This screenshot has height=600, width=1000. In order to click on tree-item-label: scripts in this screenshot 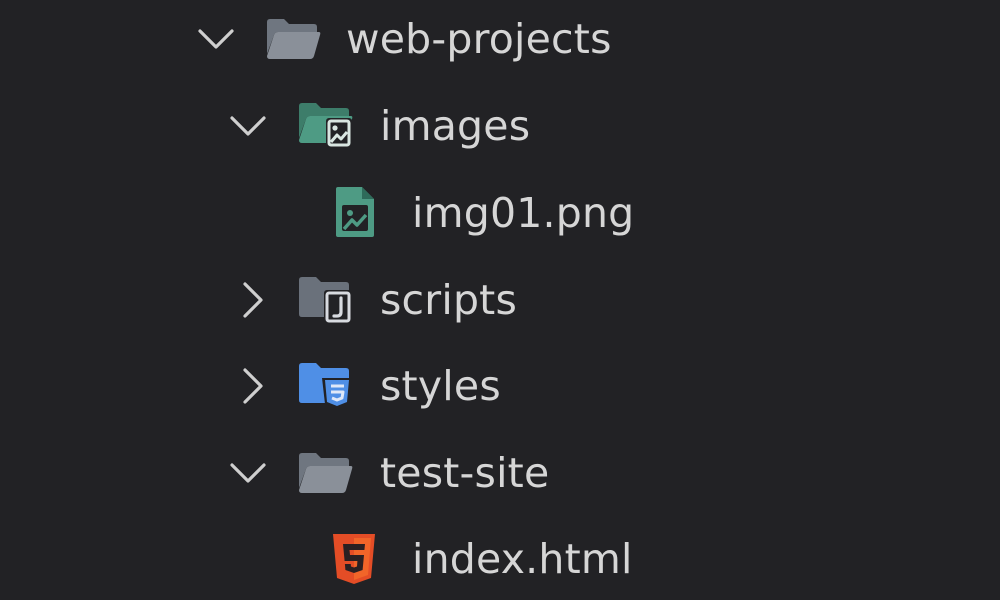, I will do `click(449, 300)`.